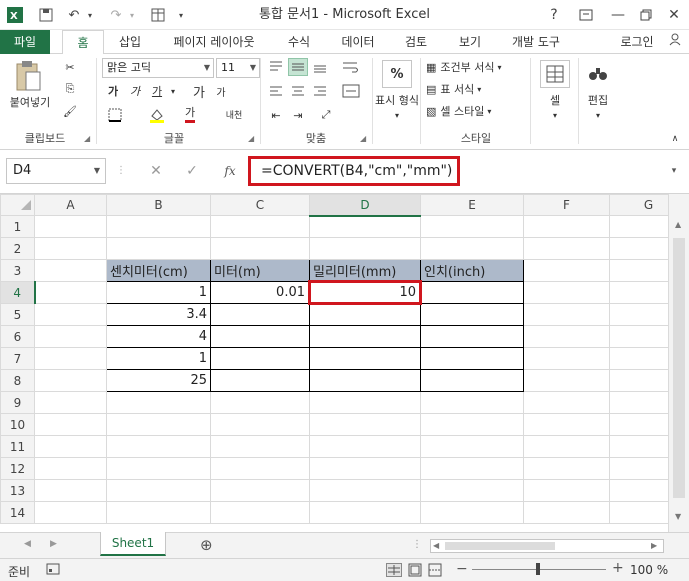 The image size is (689, 581). What do you see at coordinates (397, 74) in the screenshot?
I see `number-format-button: %` at bounding box center [397, 74].